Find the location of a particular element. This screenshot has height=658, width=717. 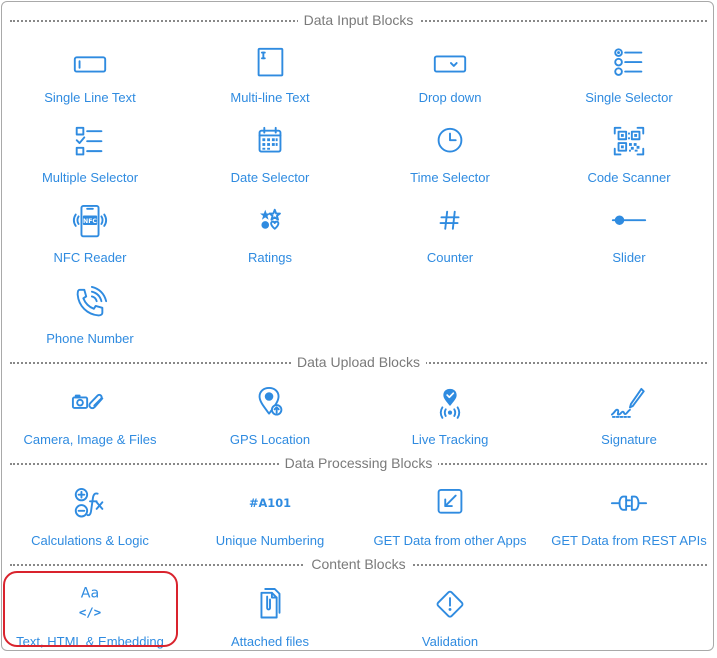

block-label: Time Selector is located at coordinates (450, 177).